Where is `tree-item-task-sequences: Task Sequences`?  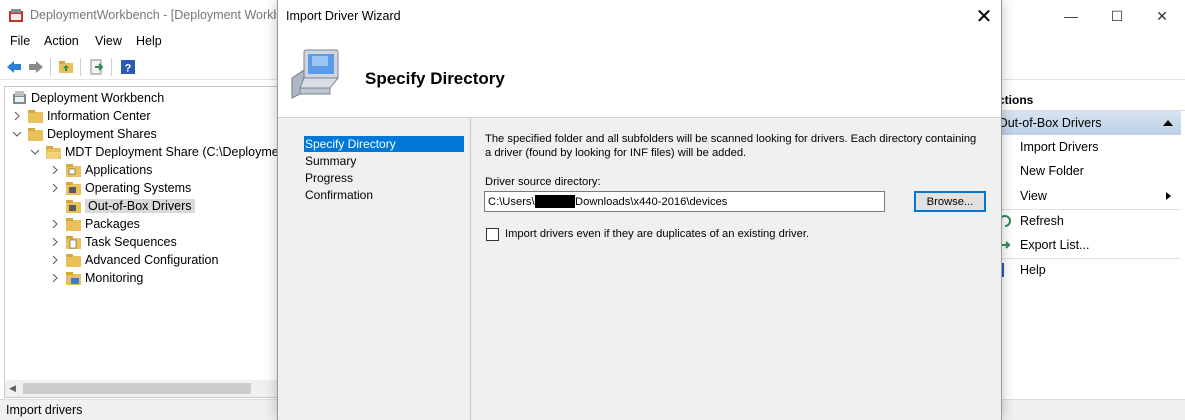 tree-item-task-sequences: Task Sequences is located at coordinates (113, 242).